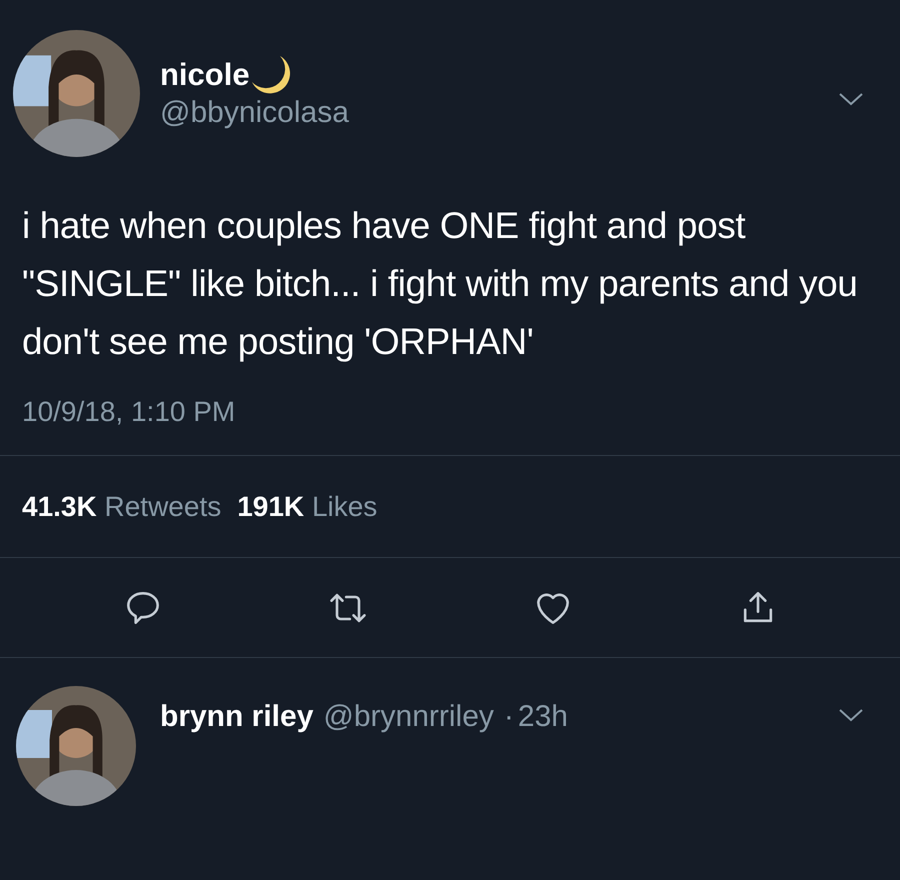 The image size is (900, 880). I want to click on stat-count: 191K Likes, so click(307, 507).